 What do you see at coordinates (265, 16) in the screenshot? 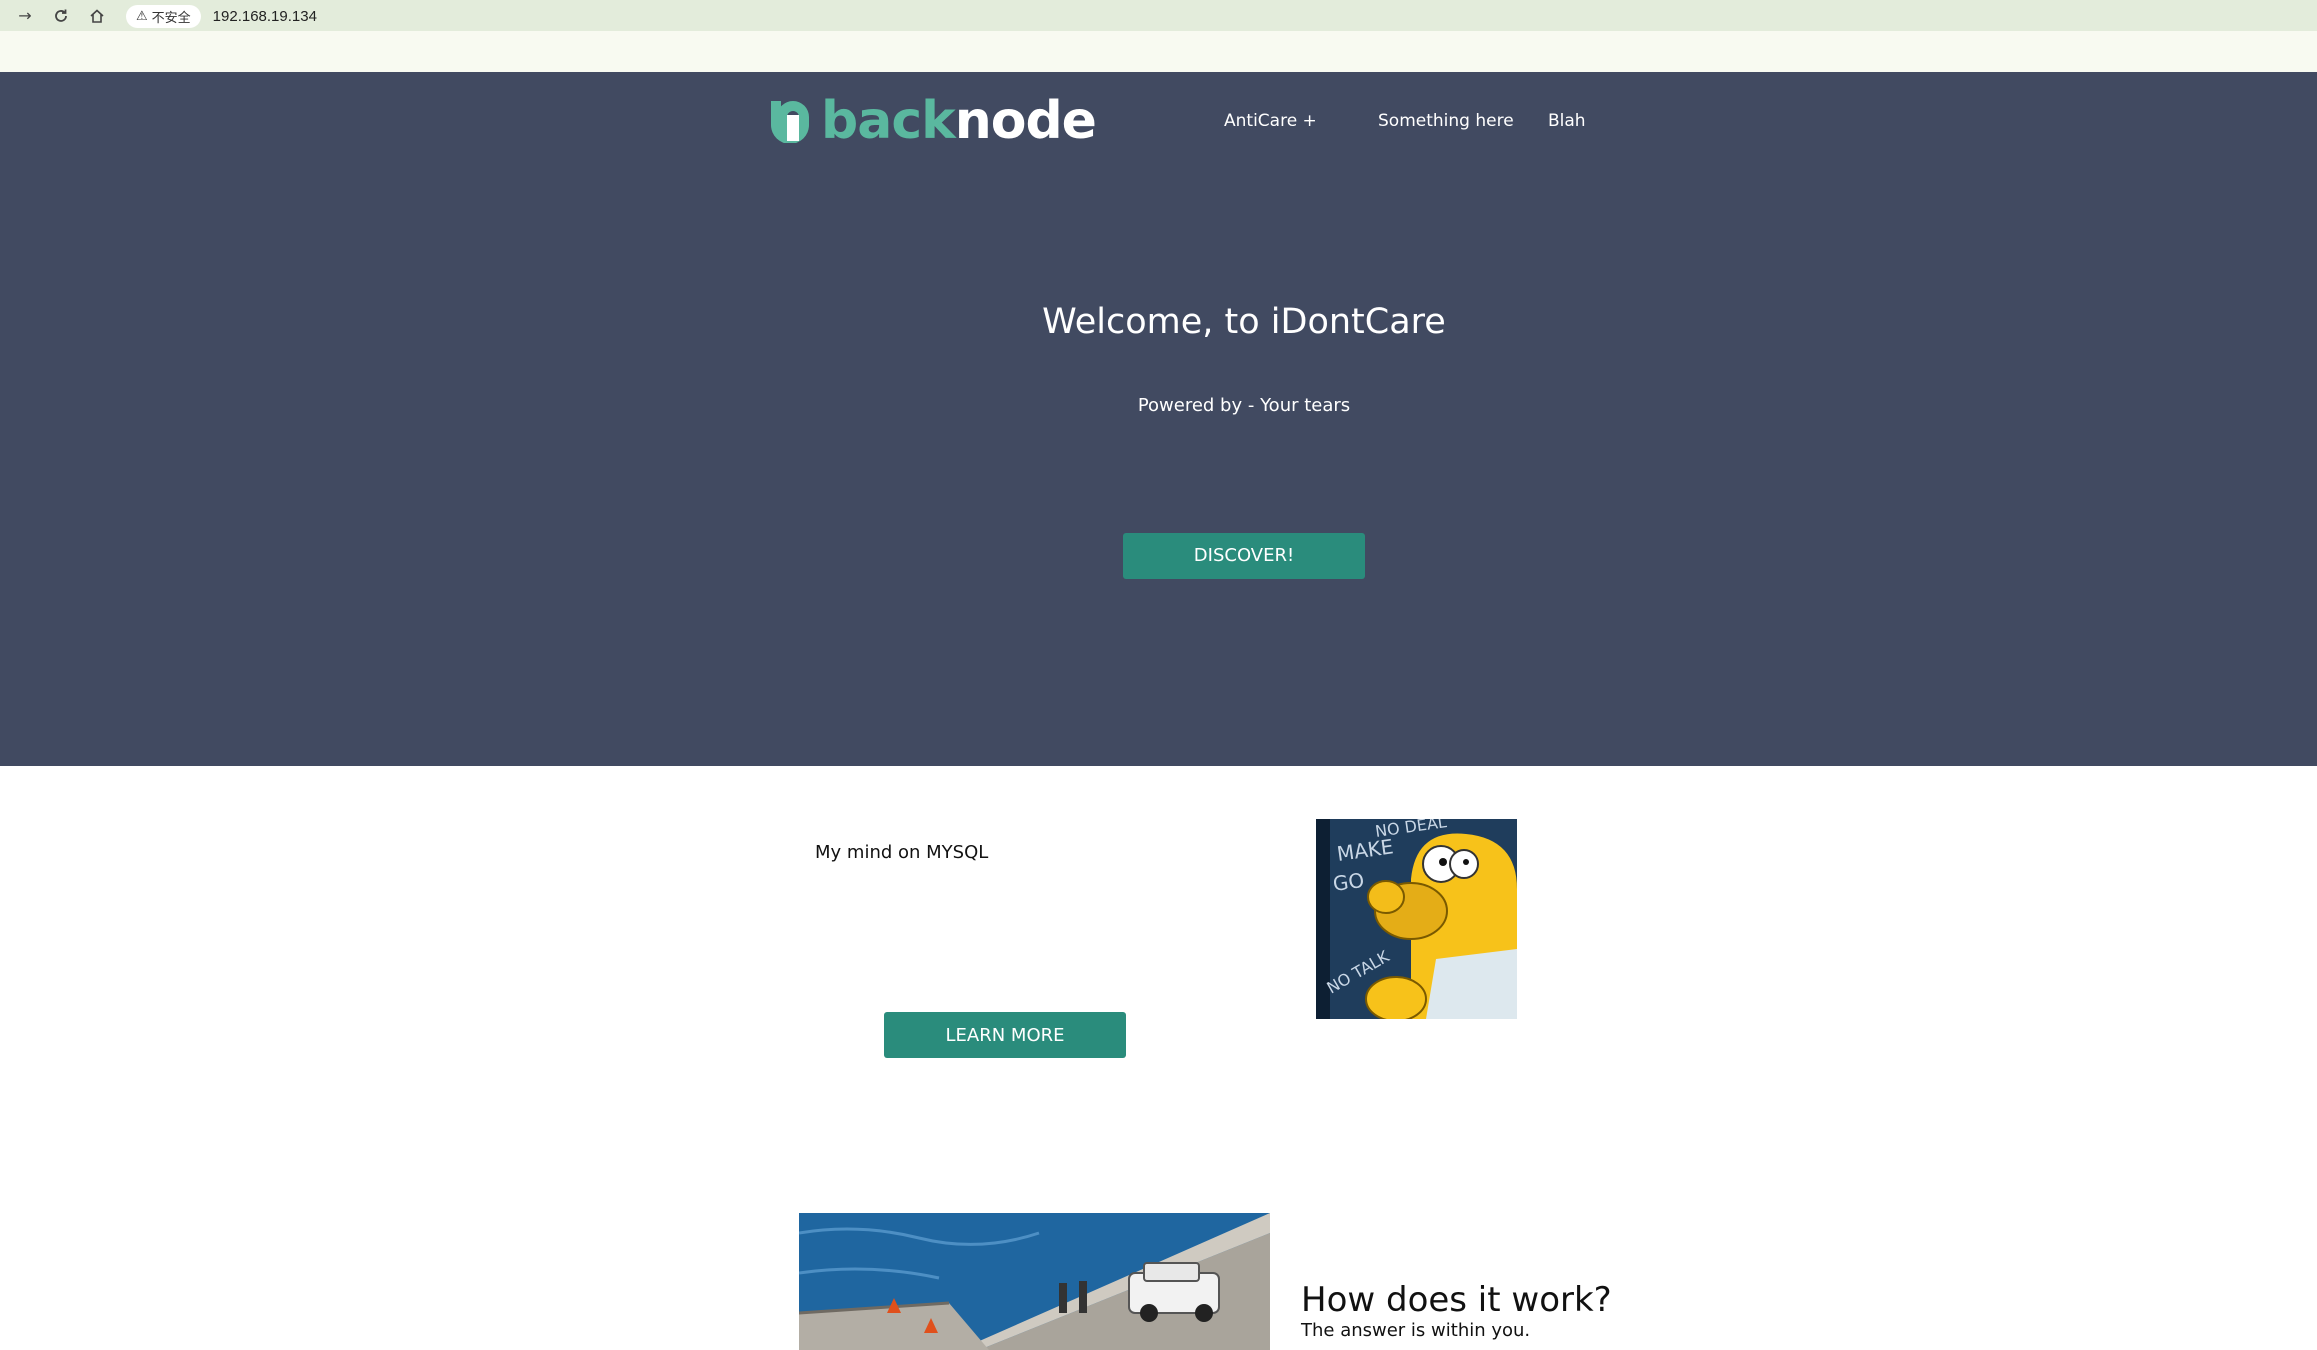
I see `url-text: 192.168.19.134` at bounding box center [265, 16].